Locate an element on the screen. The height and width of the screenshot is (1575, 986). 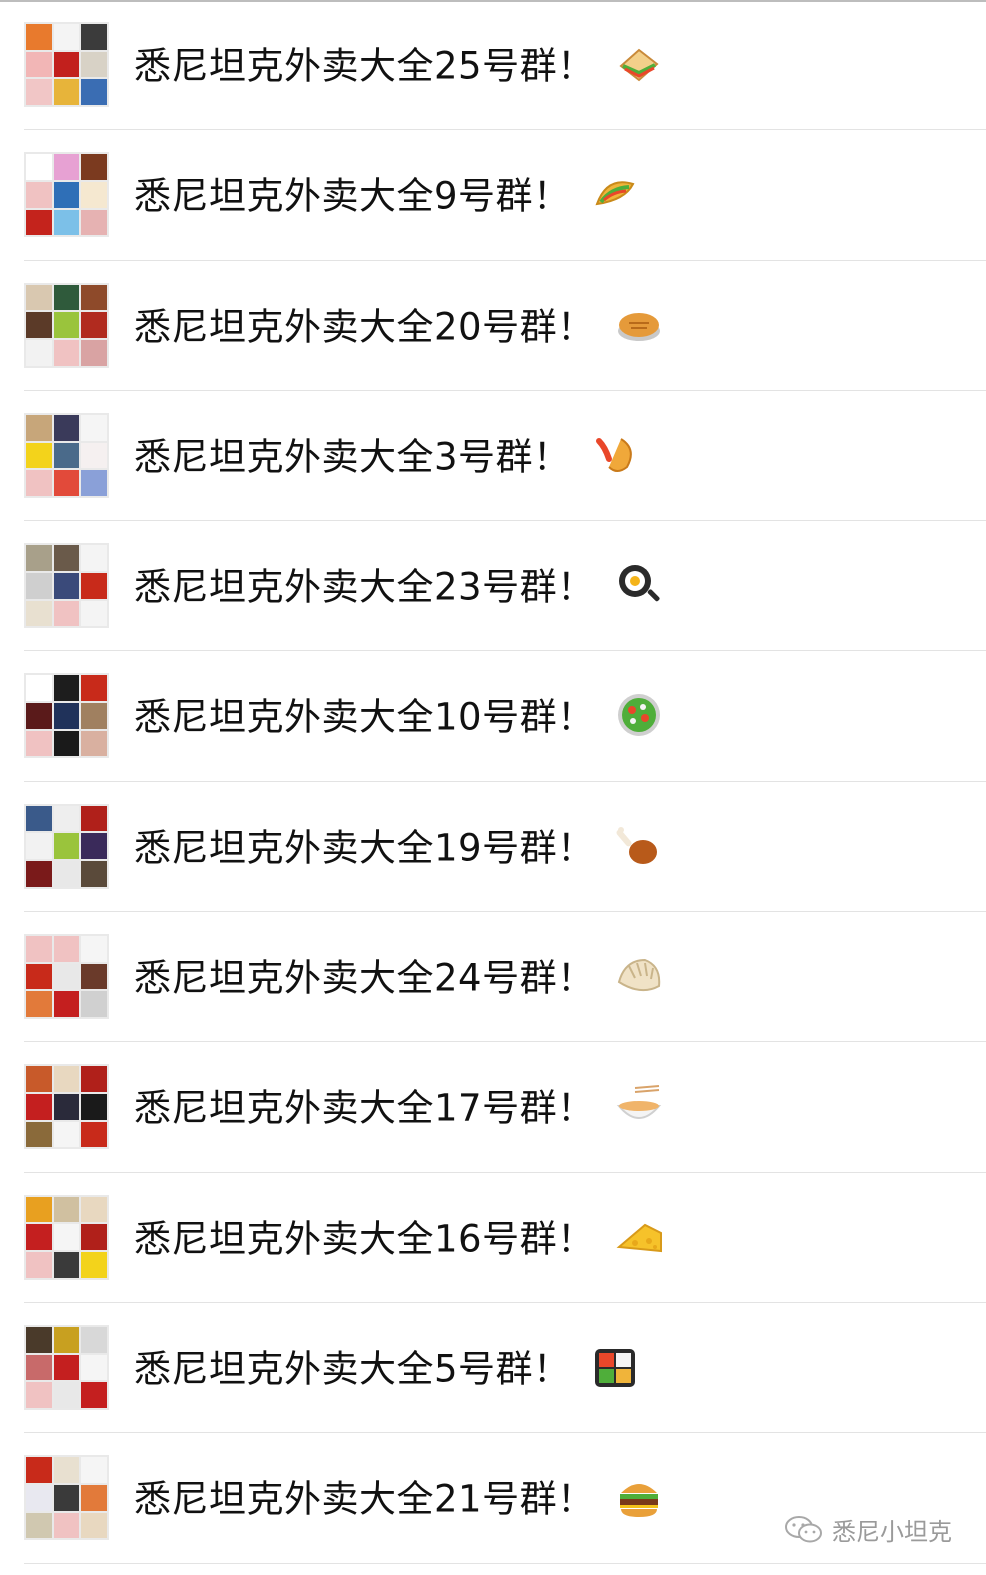
group-name: 悉尼坦克外卖大全25号群！ is located at coordinates (398, 68).